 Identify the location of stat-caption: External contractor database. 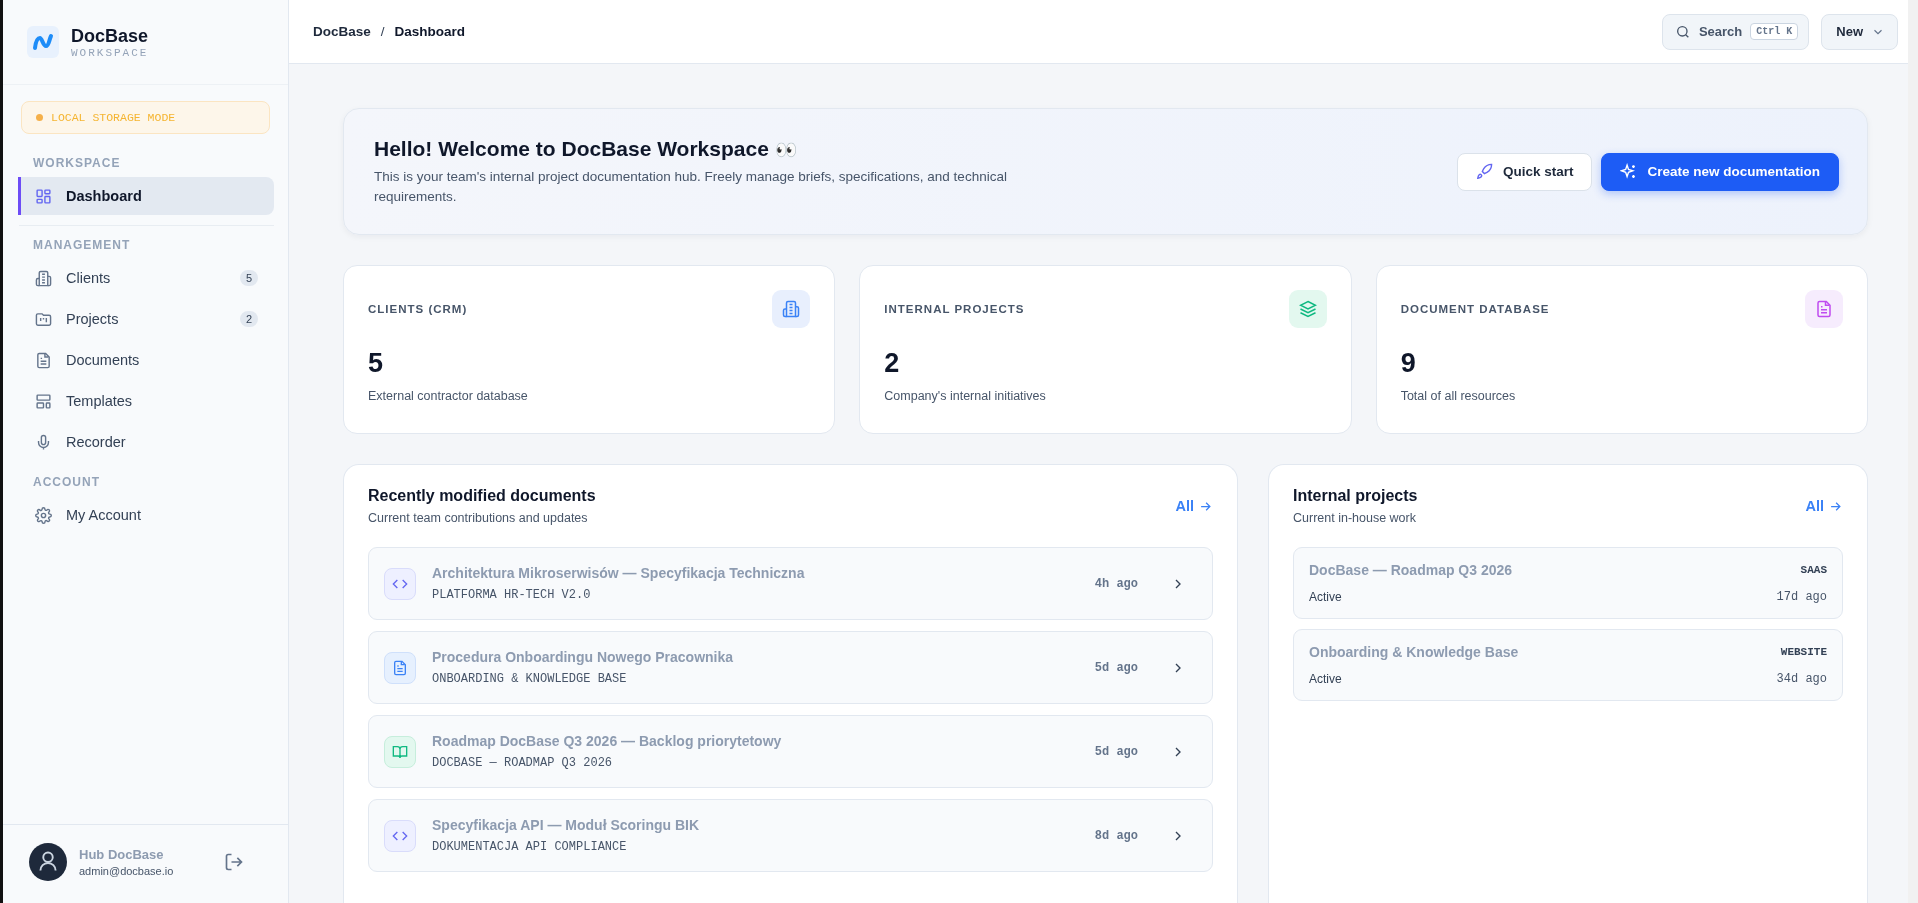
(448, 396).